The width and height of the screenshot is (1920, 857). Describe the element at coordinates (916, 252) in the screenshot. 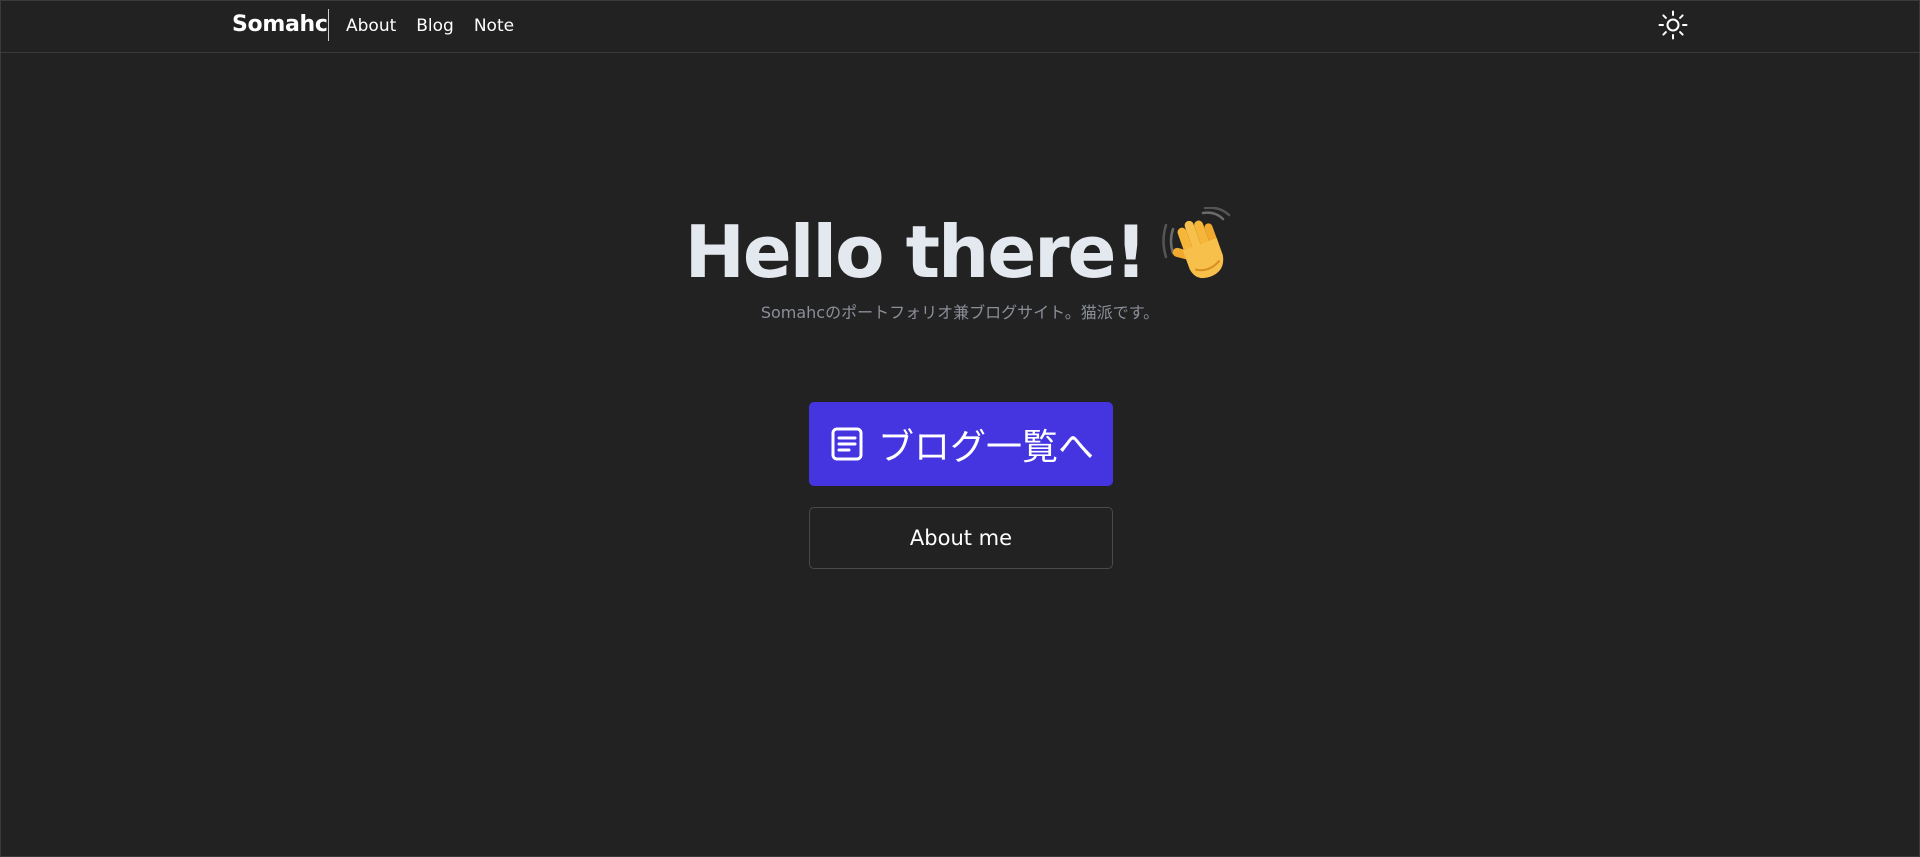

I see `hero-title-text: Hello there!` at that location.